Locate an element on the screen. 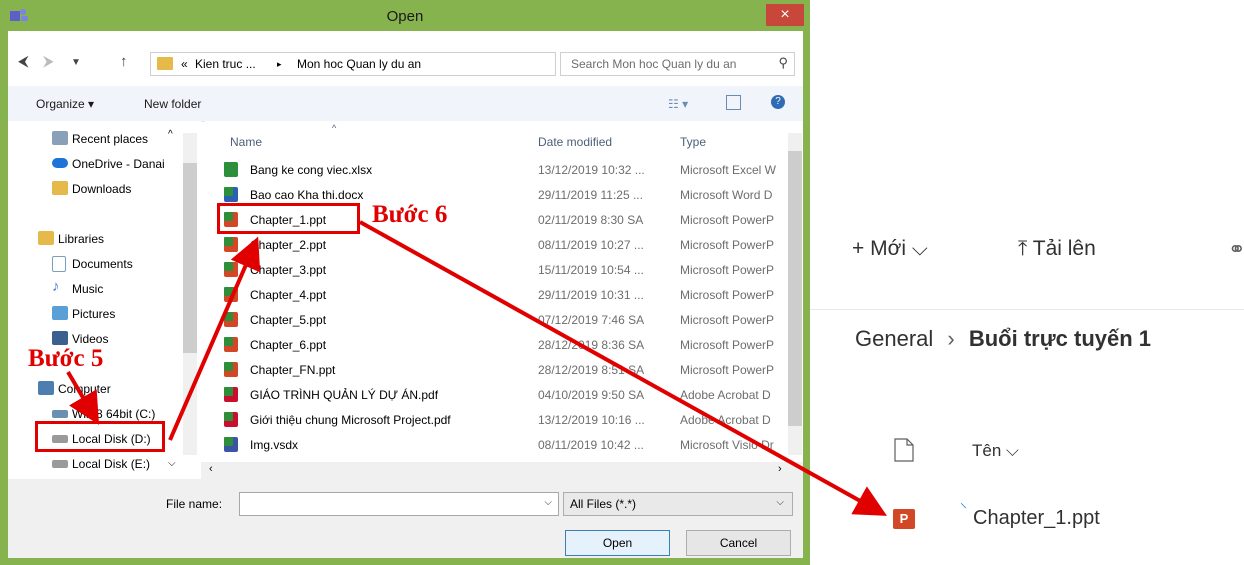 The width and height of the screenshot is (1244, 565). scroll-left-icon: ‹ is located at coordinates (211, 469).